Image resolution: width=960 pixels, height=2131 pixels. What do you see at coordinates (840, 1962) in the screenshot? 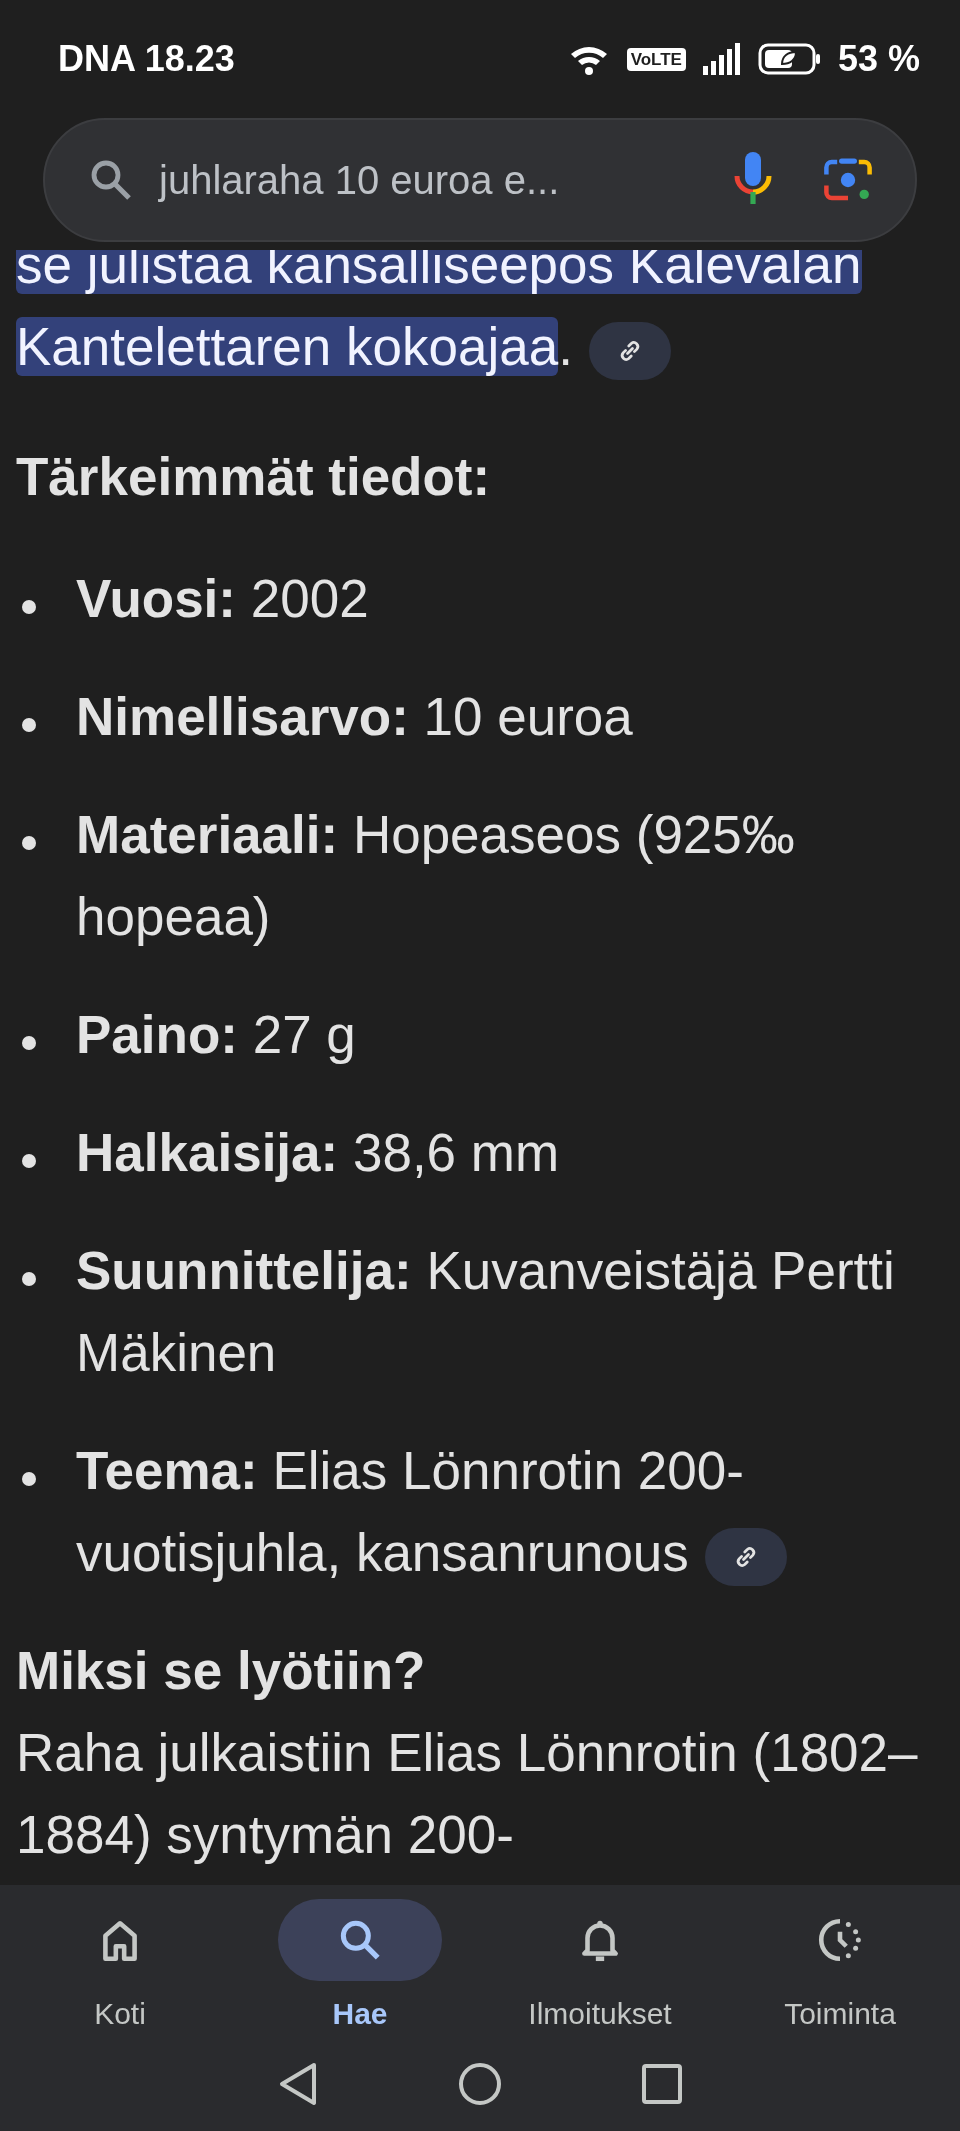
I see `nav-tab: Toiminta` at bounding box center [840, 1962].